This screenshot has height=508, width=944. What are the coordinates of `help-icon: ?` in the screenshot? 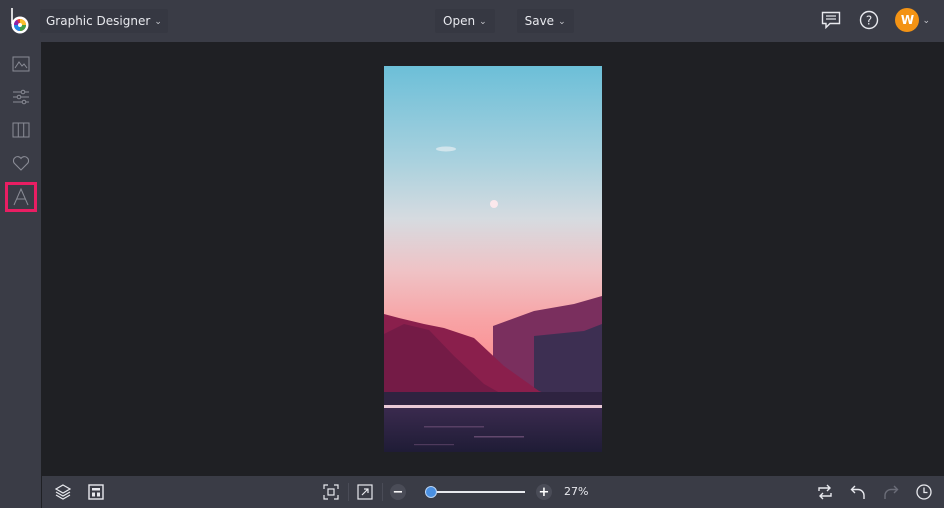 It's located at (869, 20).